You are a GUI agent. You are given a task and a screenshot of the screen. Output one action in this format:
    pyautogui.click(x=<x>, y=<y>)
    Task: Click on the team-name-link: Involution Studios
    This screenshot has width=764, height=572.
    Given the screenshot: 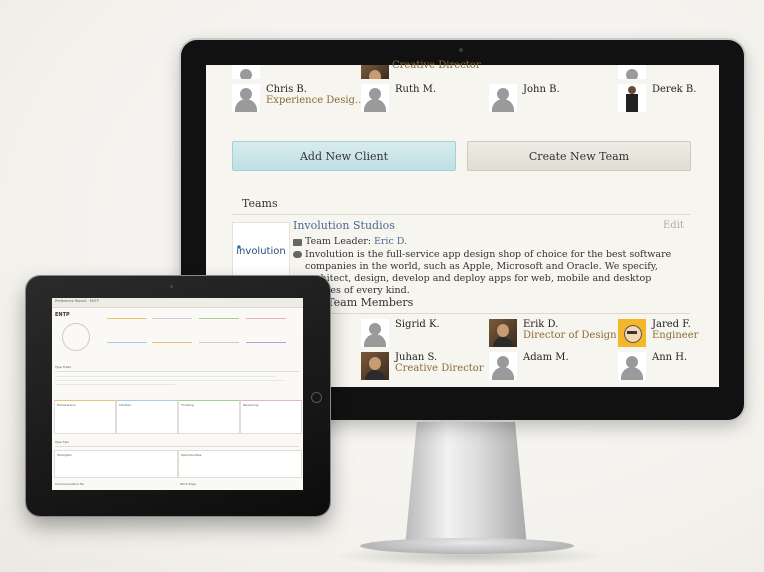 What is the action you would take?
    pyautogui.click(x=344, y=225)
    